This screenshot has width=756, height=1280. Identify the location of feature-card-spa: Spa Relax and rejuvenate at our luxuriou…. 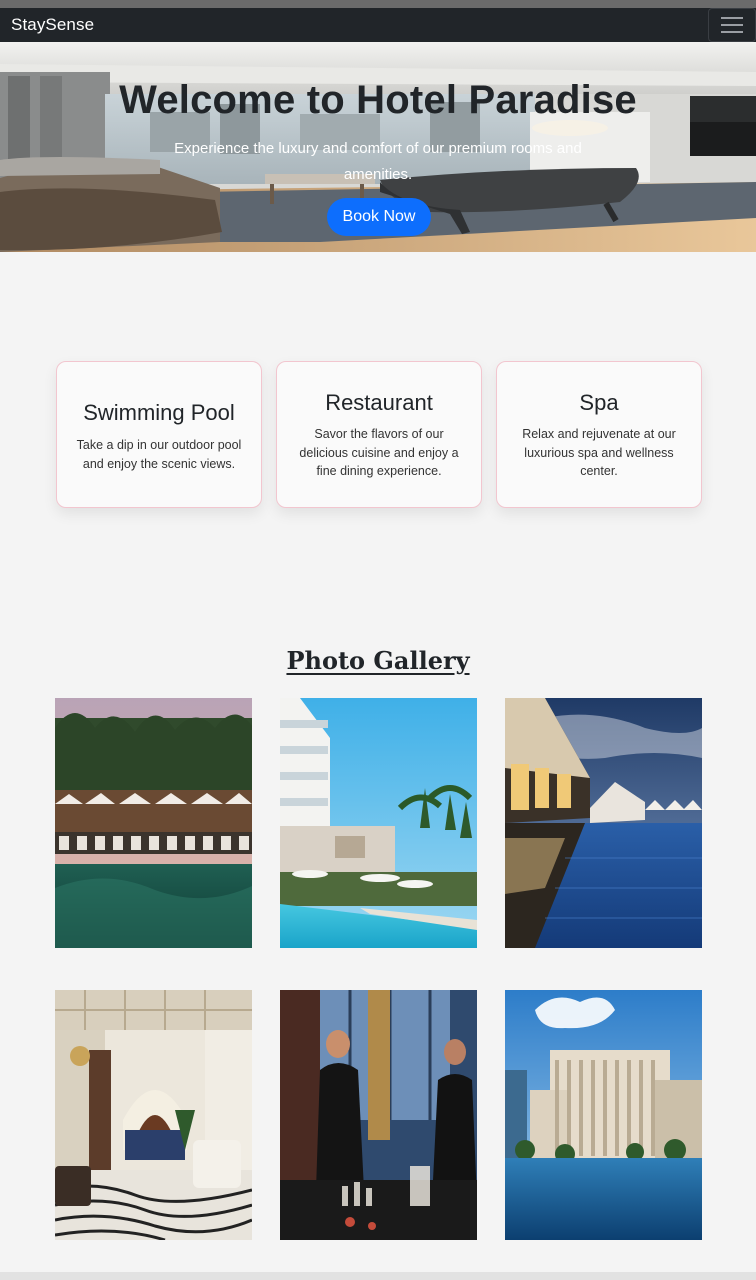
(599, 434).